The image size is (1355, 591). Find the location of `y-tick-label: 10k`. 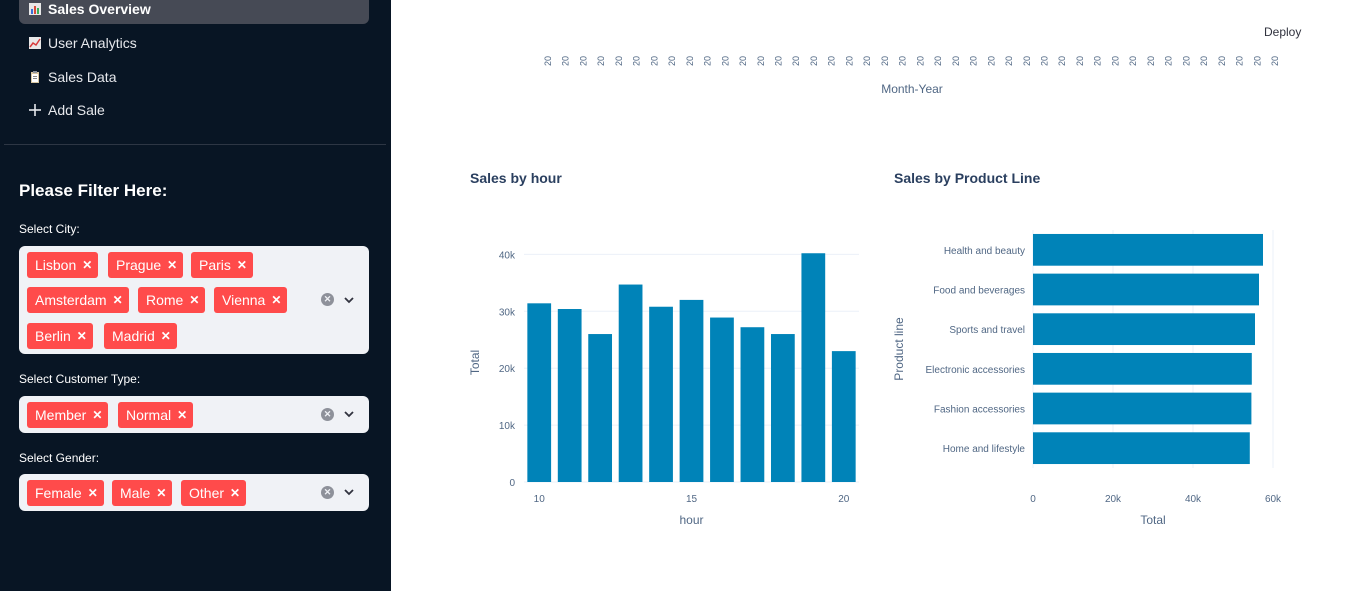

y-tick-label: 10k is located at coordinates (507, 426).